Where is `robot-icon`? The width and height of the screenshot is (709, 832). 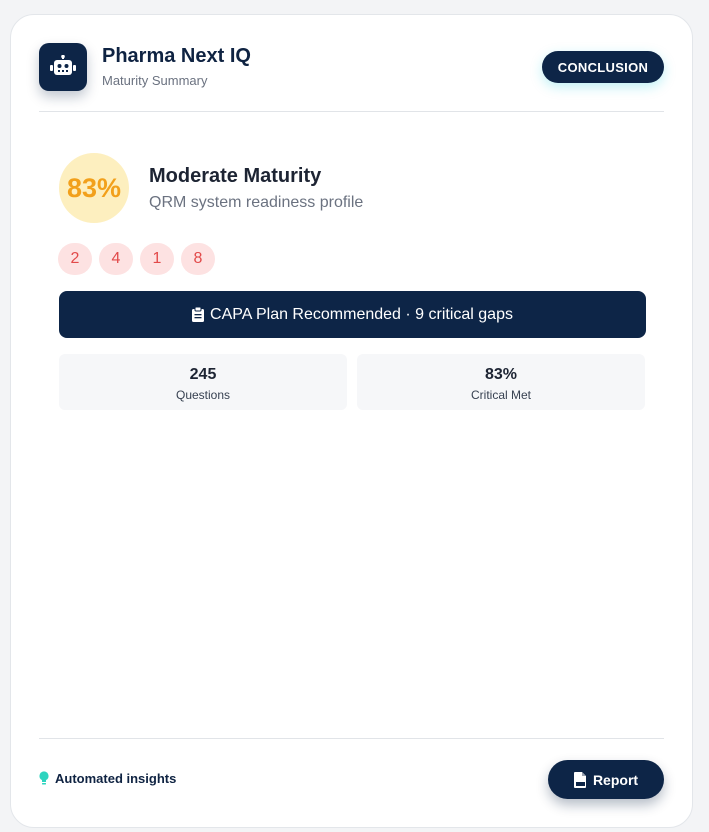 robot-icon is located at coordinates (63, 67).